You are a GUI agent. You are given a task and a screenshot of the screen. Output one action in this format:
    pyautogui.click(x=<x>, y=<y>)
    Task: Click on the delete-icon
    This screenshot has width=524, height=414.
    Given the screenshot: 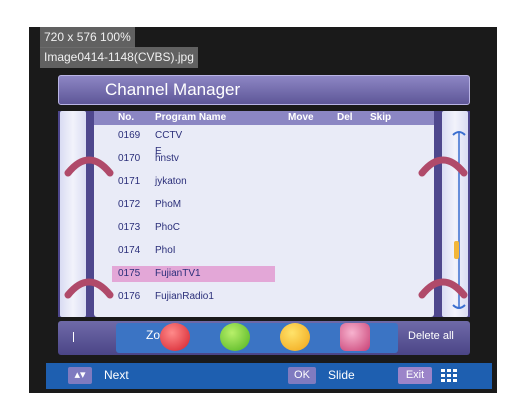 What is the action you would take?
    pyautogui.click(x=355, y=337)
    